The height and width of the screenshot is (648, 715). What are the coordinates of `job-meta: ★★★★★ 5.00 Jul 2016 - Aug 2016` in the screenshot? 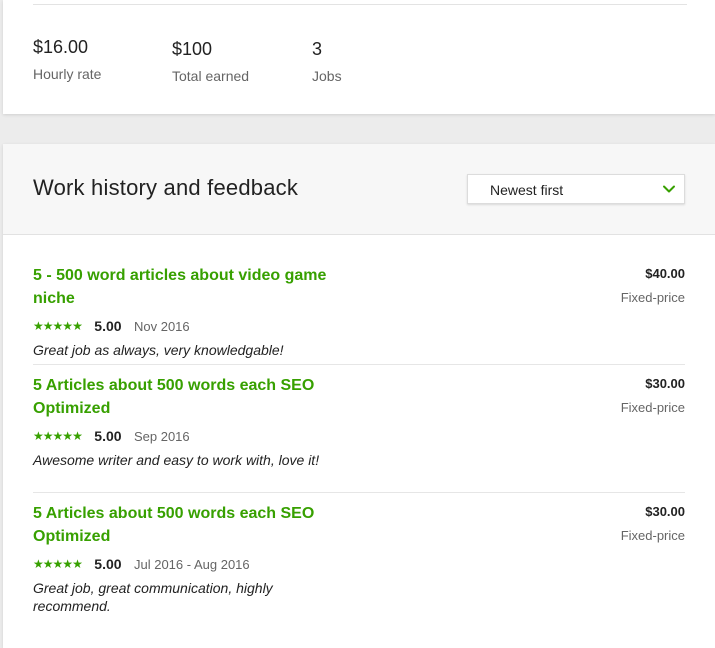 It's located at (141, 564).